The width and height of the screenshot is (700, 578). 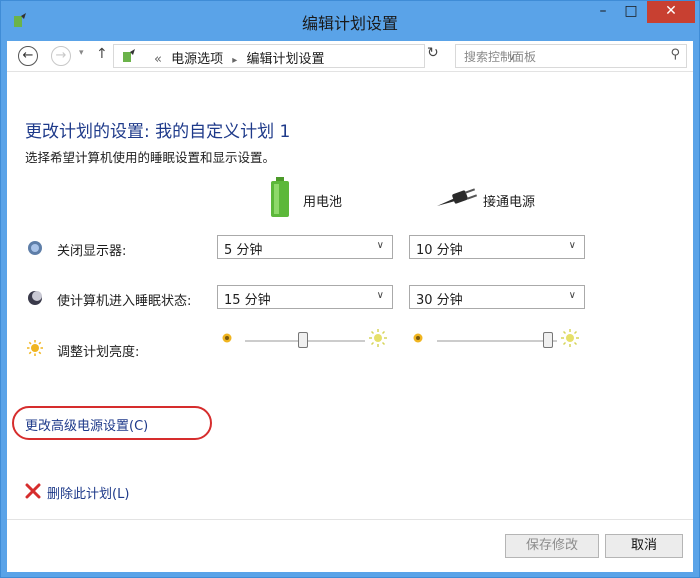 I want to click on page-title: 更改计划的设置: 我的自定义计划 1, so click(x=158, y=132).